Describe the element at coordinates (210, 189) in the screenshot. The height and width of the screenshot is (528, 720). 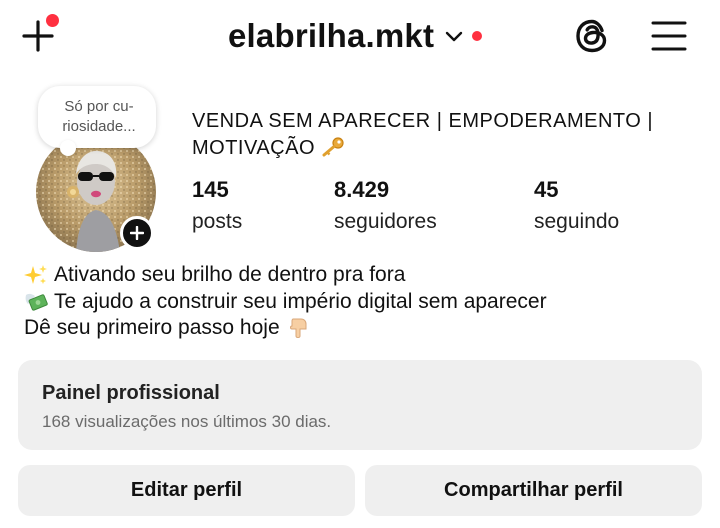
I see `posts-count: 145` at that location.